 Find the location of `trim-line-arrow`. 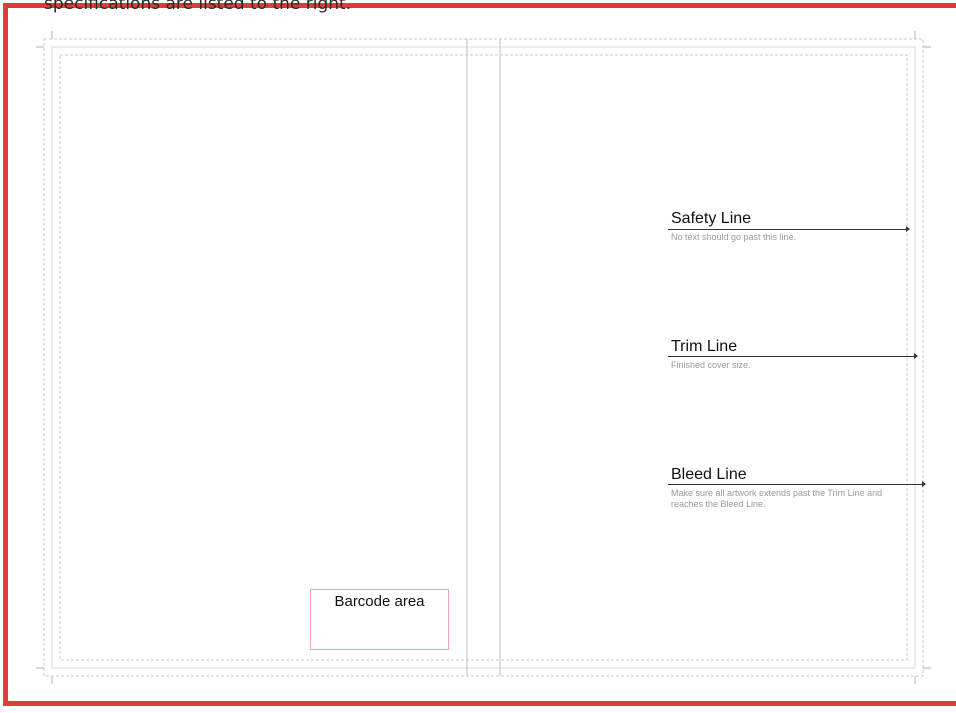

trim-line-arrow is located at coordinates (793, 356).